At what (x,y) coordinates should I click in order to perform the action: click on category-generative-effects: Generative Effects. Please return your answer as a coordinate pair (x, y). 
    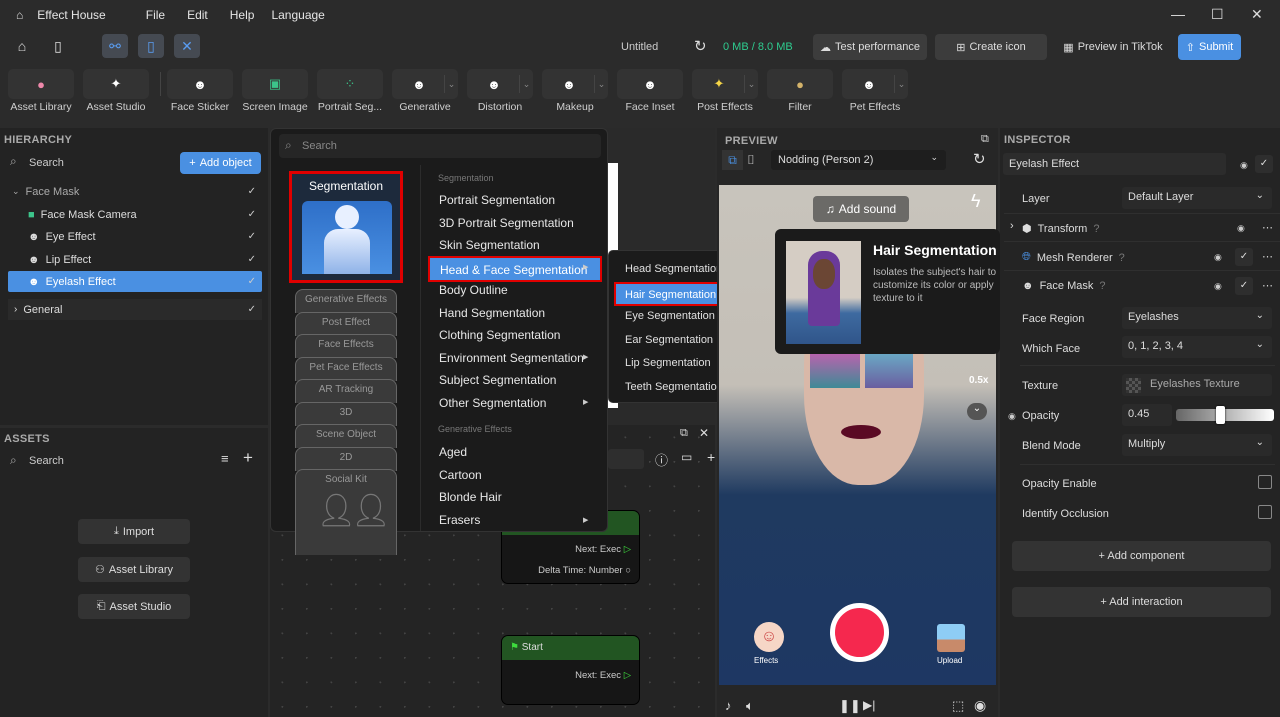
    Looking at the image, I should click on (346, 301).